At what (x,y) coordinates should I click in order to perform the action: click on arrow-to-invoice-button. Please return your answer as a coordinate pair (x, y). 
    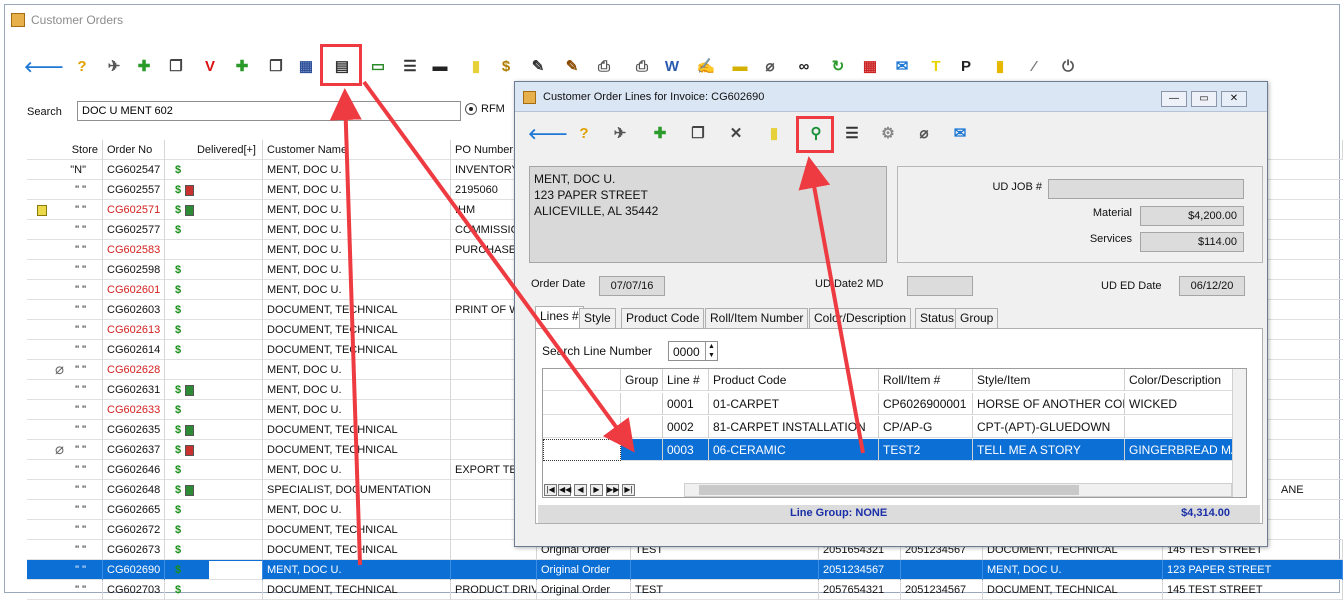
    Looking at the image, I should click on (345, 327).